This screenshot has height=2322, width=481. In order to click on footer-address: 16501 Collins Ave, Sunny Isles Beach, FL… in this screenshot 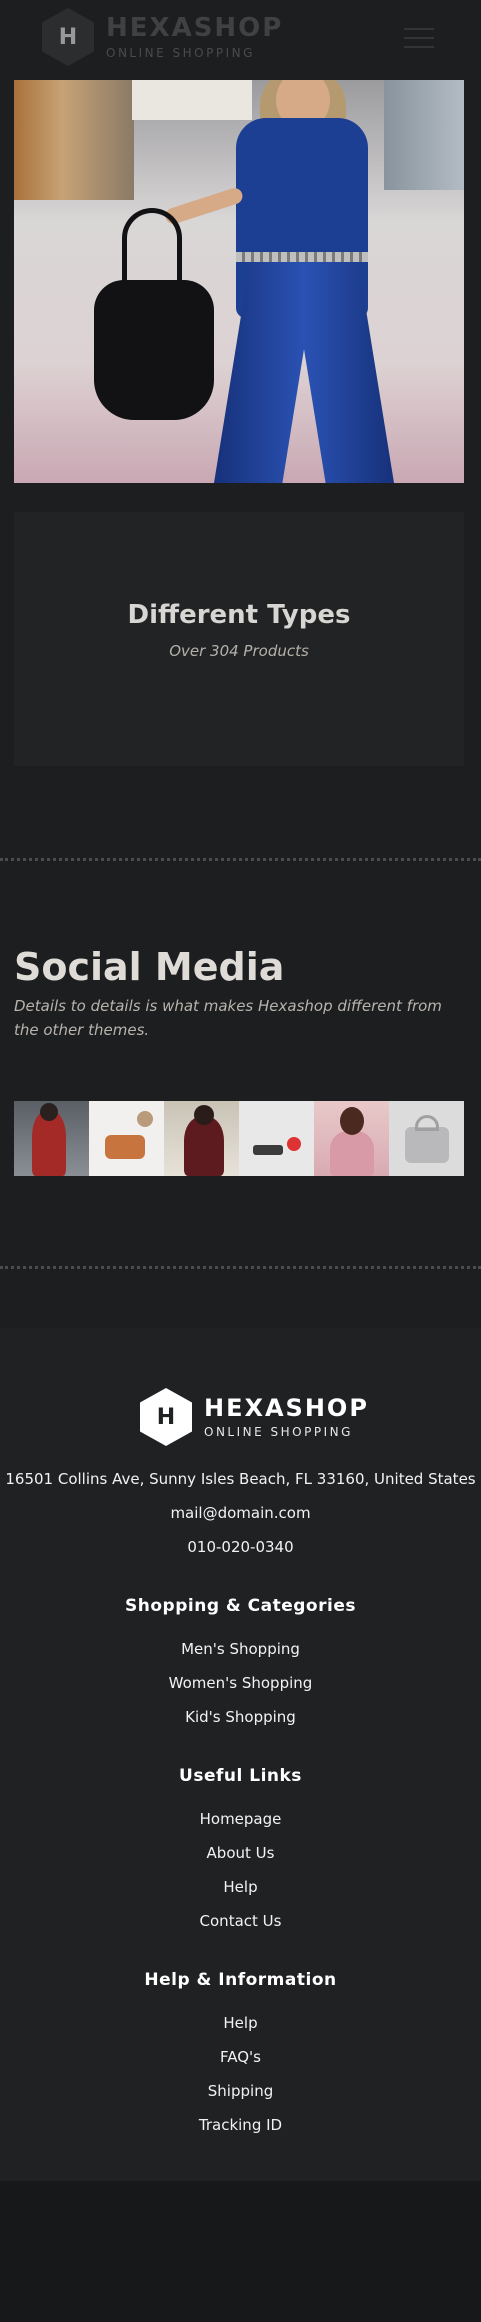, I will do `click(240, 1479)`.